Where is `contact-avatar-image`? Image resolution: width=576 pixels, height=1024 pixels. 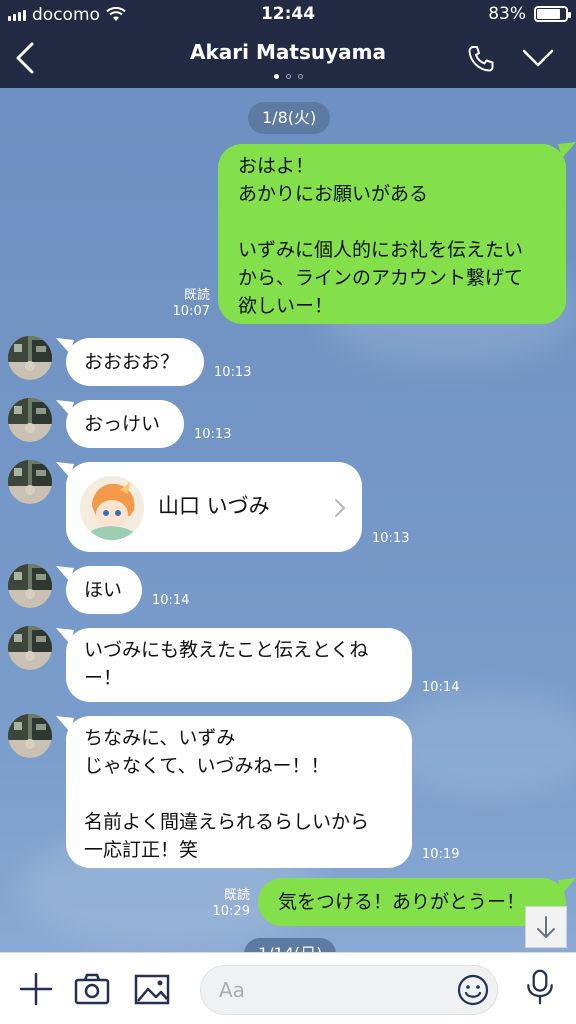 contact-avatar-image is located at coordinates (112, 508).